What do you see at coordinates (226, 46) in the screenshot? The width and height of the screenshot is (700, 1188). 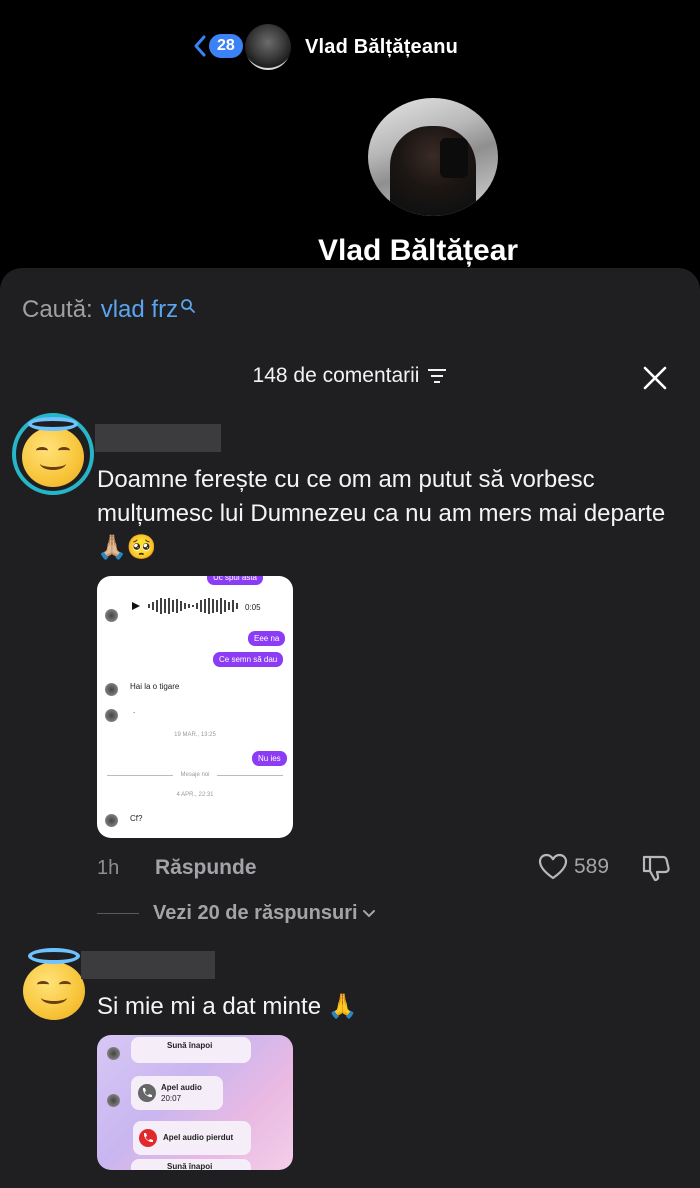 I see `unread-count-badge: 28` at bounding box center [226, 46].